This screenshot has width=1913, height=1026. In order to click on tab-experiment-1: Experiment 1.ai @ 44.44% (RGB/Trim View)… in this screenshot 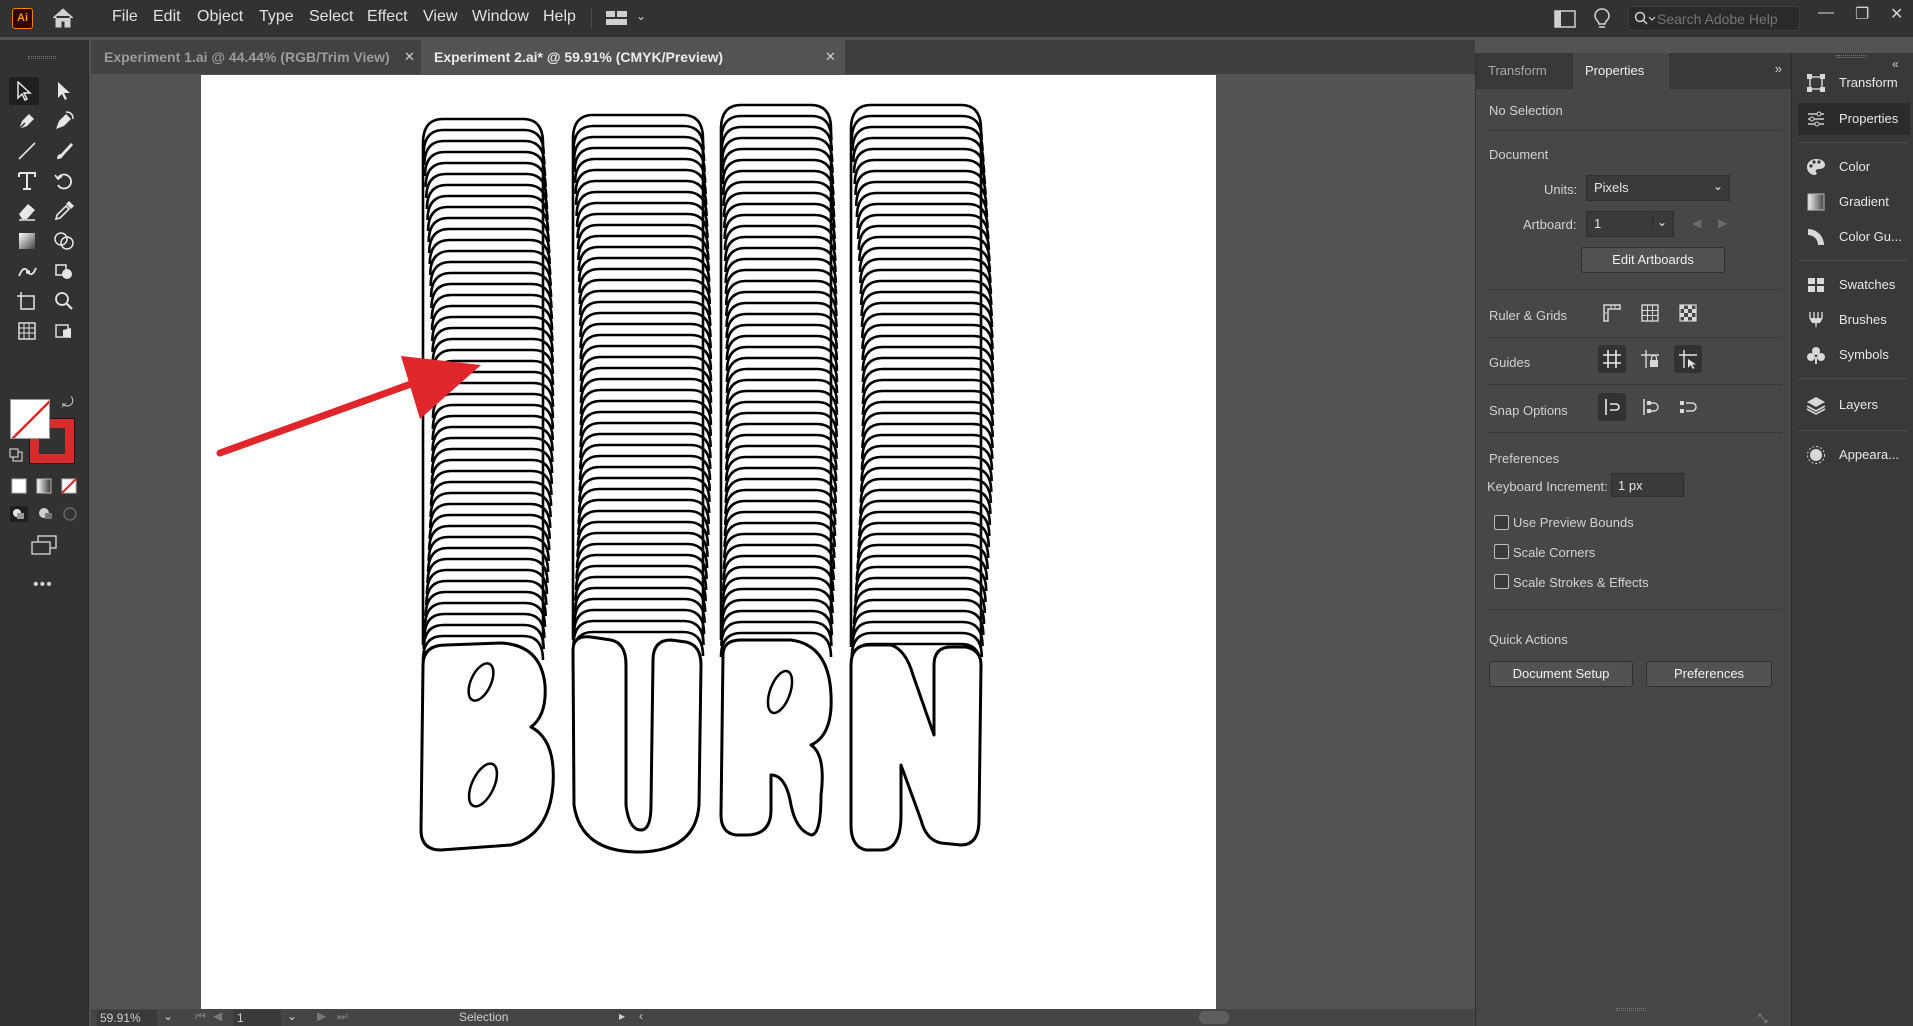, I will do `click(256, 57)`.